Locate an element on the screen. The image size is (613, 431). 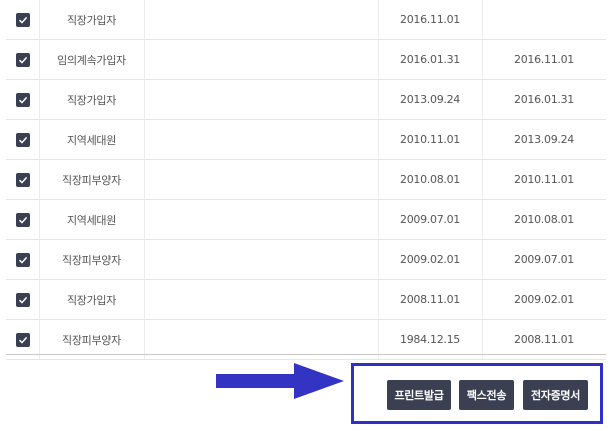
print-issue-button: 프린트발급 is located at coordinates (419, 395).